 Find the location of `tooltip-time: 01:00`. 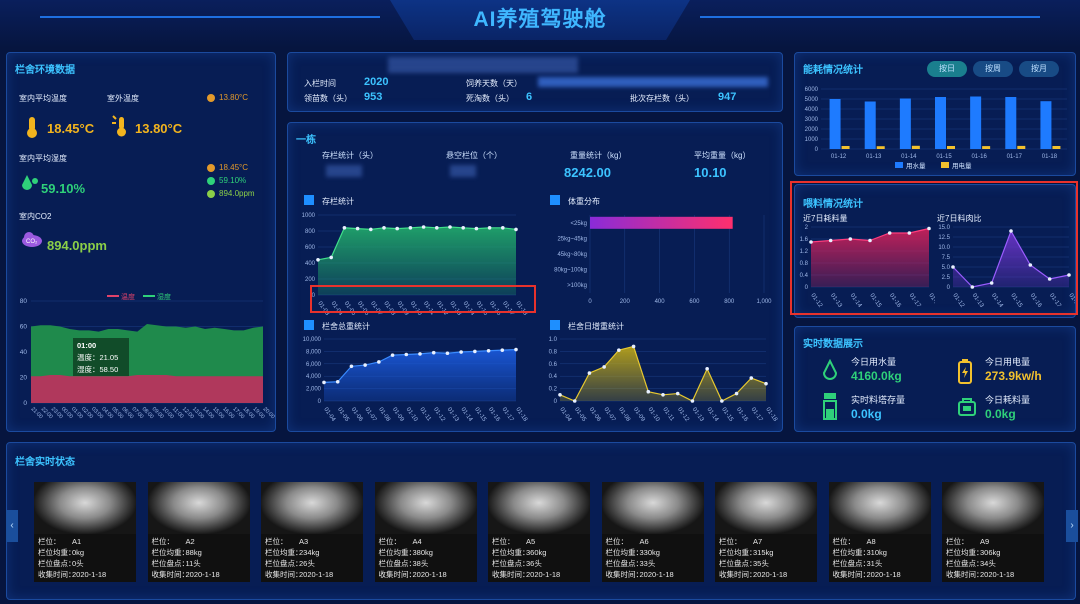

tooltip-time: 01:00 is located at coordinates (86, 345).